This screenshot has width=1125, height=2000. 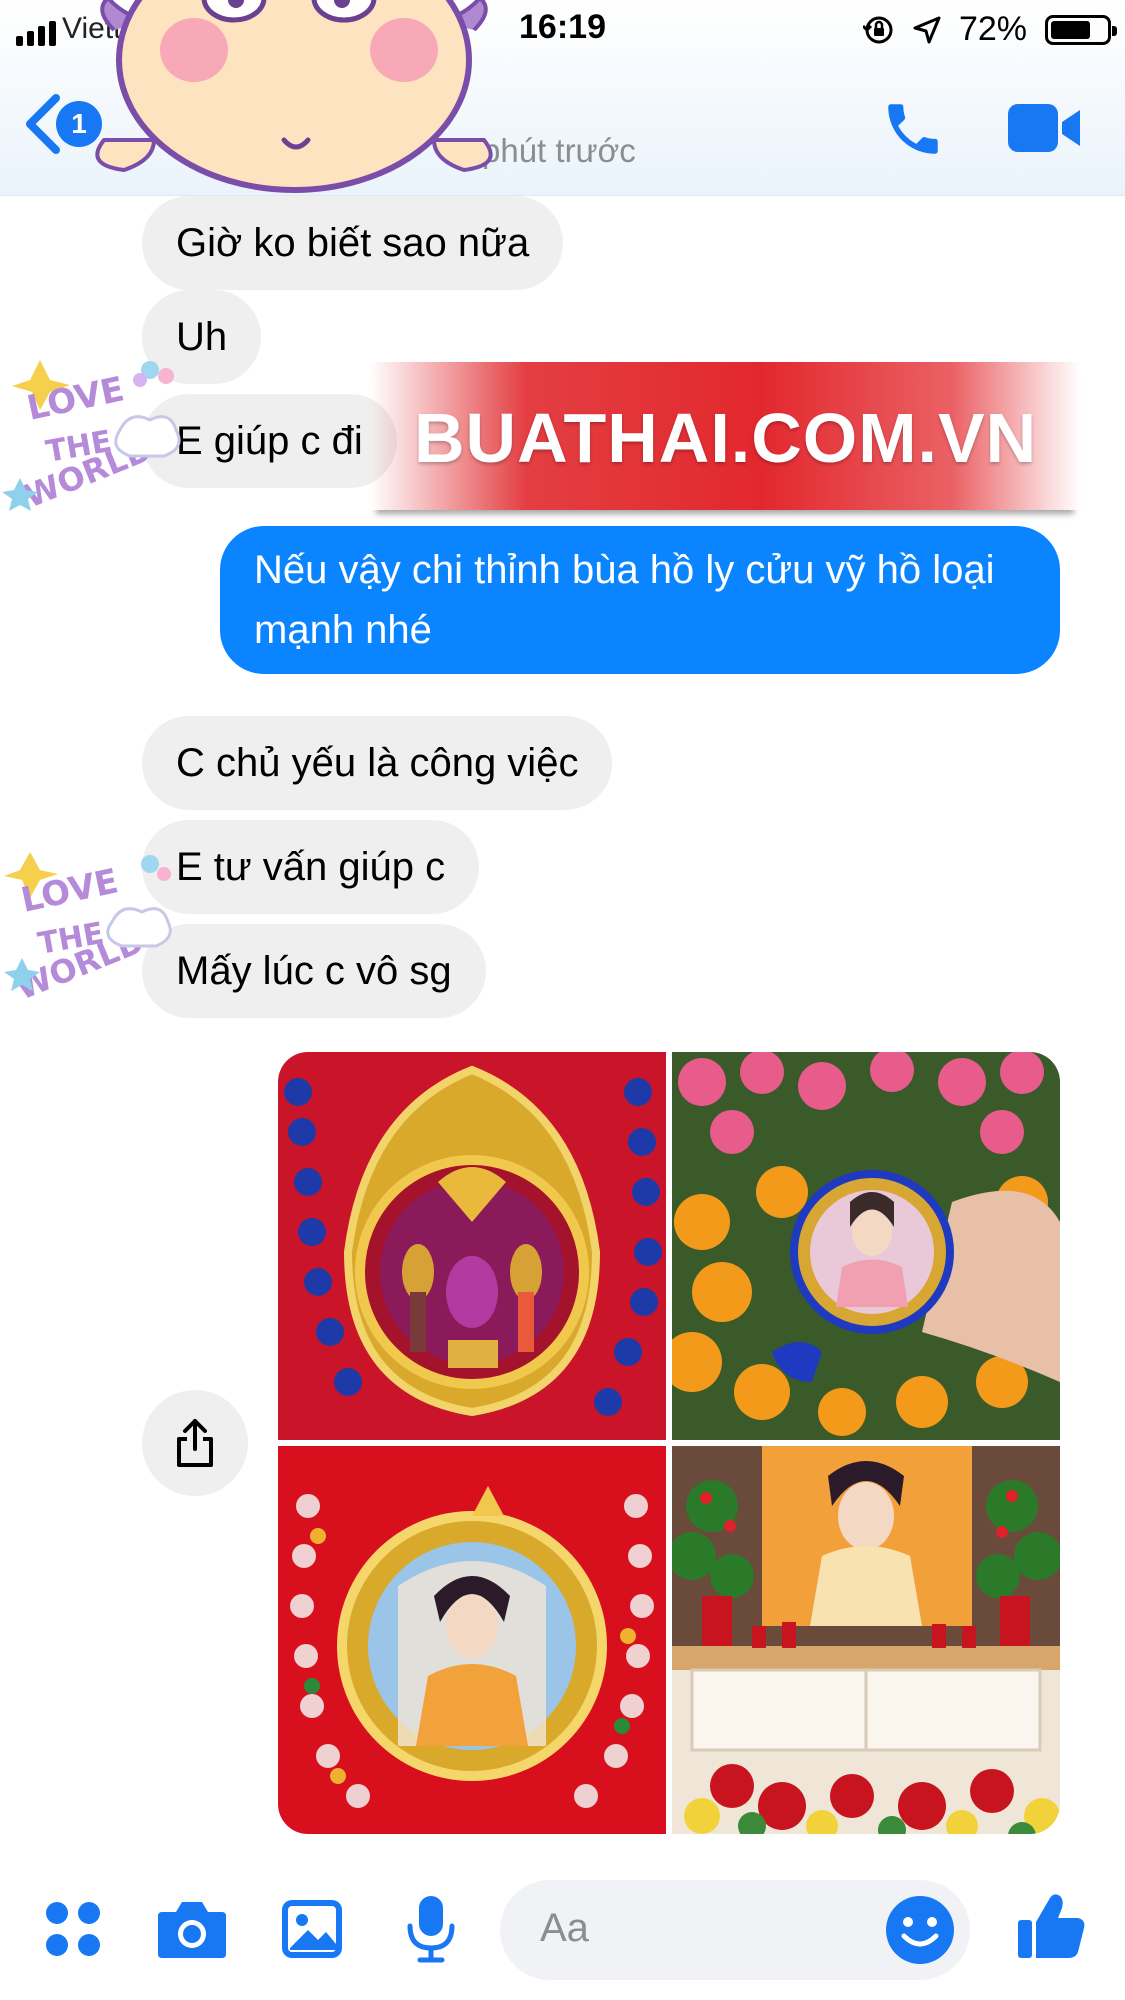 I want to click on photo-amulet-tulips, so click(x=866, y=1246).